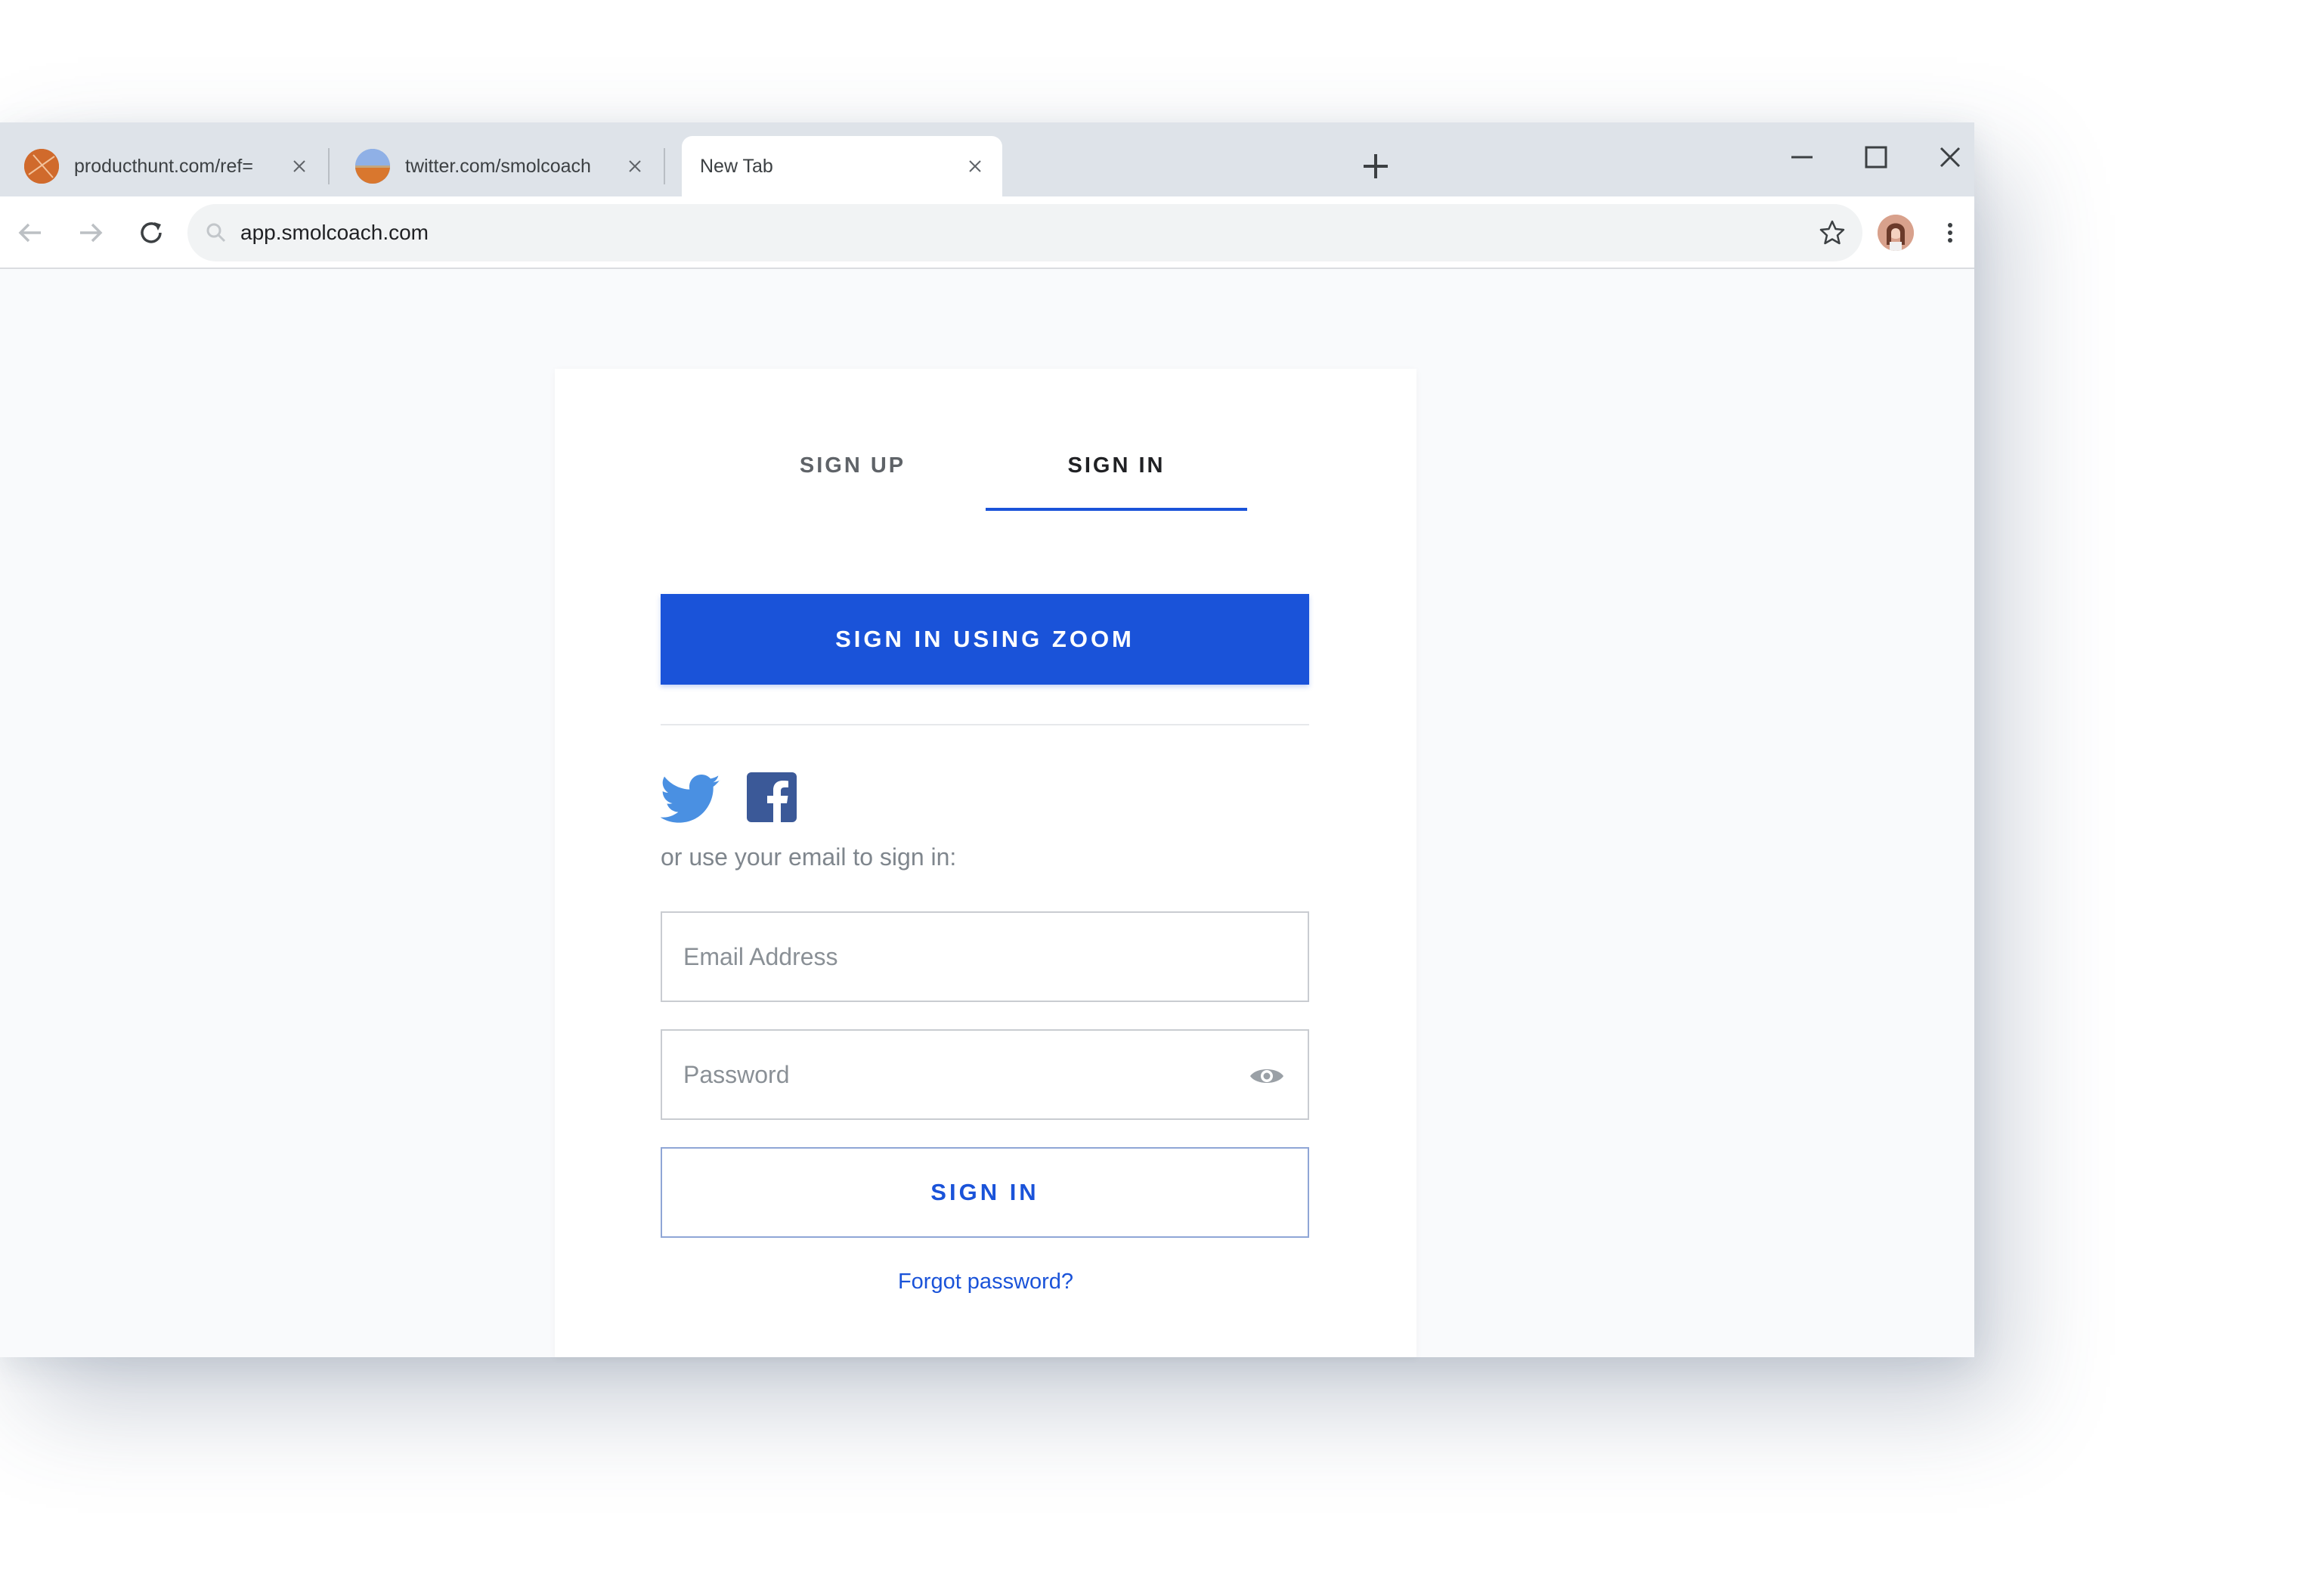 The image size is (2322, 1596). I want to click on divider, so click(985, 724).